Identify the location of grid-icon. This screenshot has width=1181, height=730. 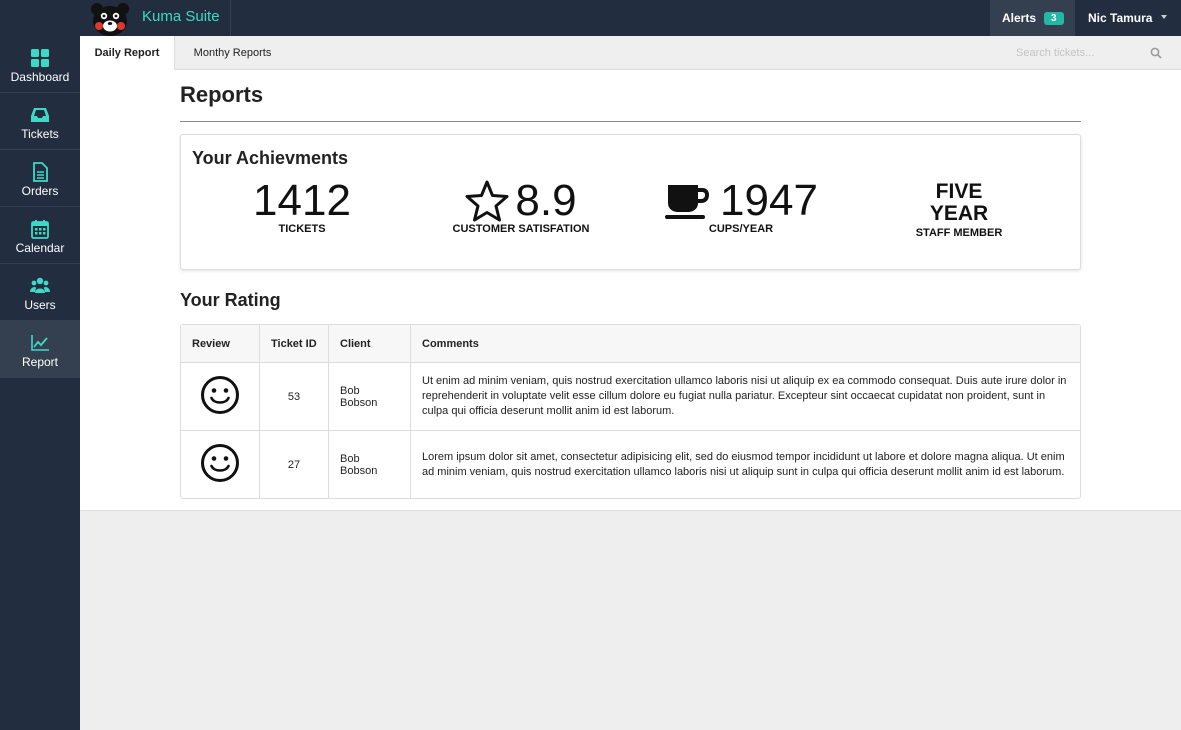
(40, 58).